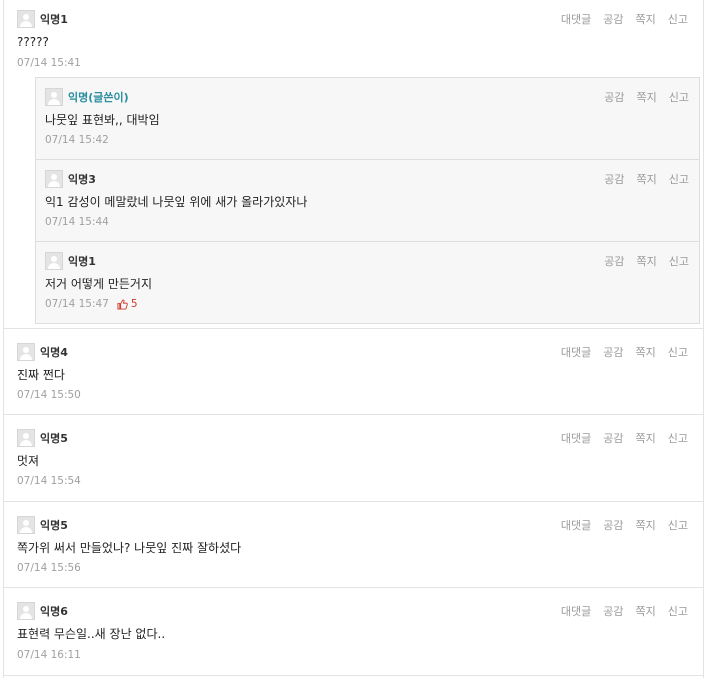 This screenshot has height=678, width=709. What do you see at coordinates (77, 304) in the screenshot?
I see `comment-time: 07/14 15:47` at bounding box center [77, 304].